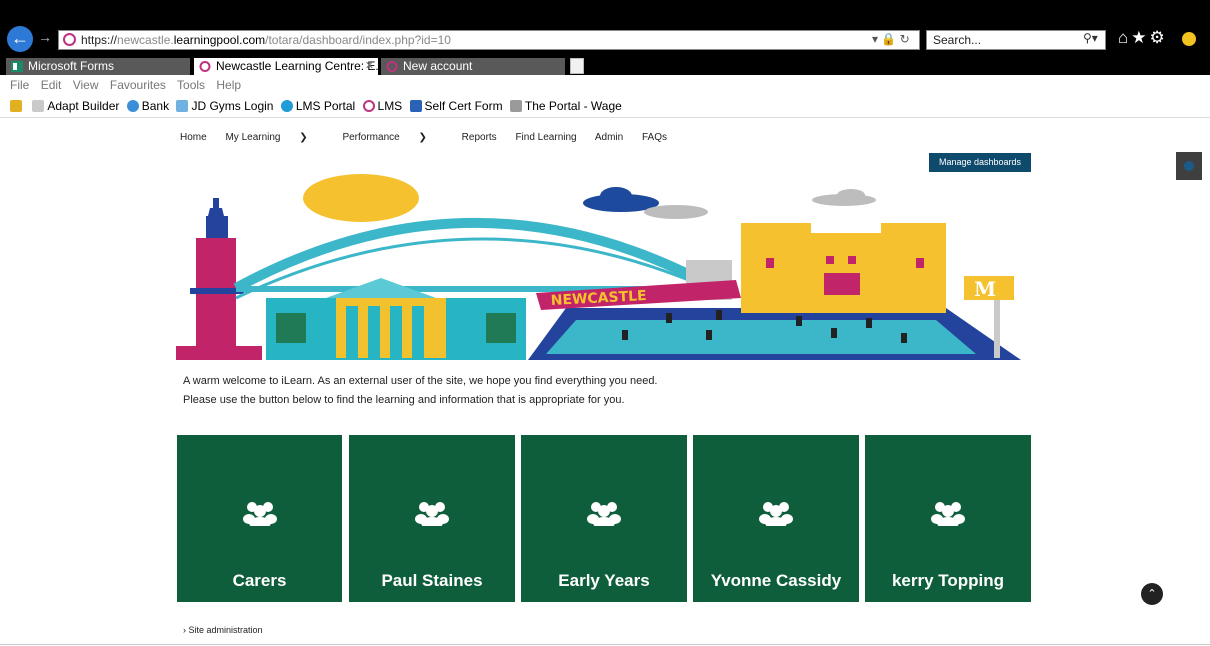  I want to click on tile-carers: Carers, so click(259, 518).